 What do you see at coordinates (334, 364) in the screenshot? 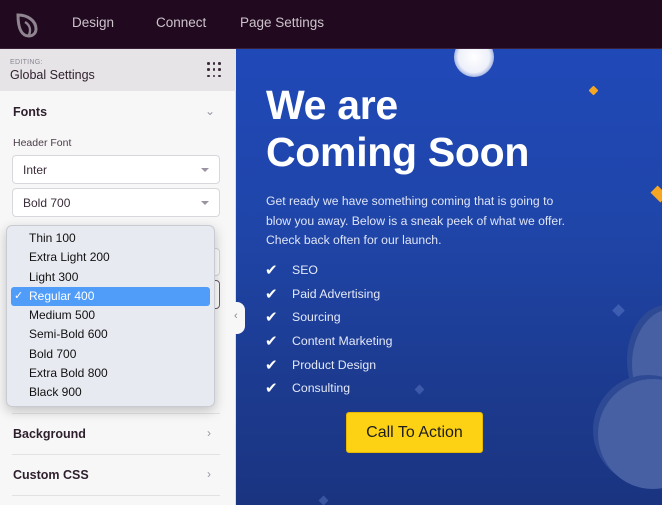
I see `feature-label: Product Design` at bounding box center [334, 364].